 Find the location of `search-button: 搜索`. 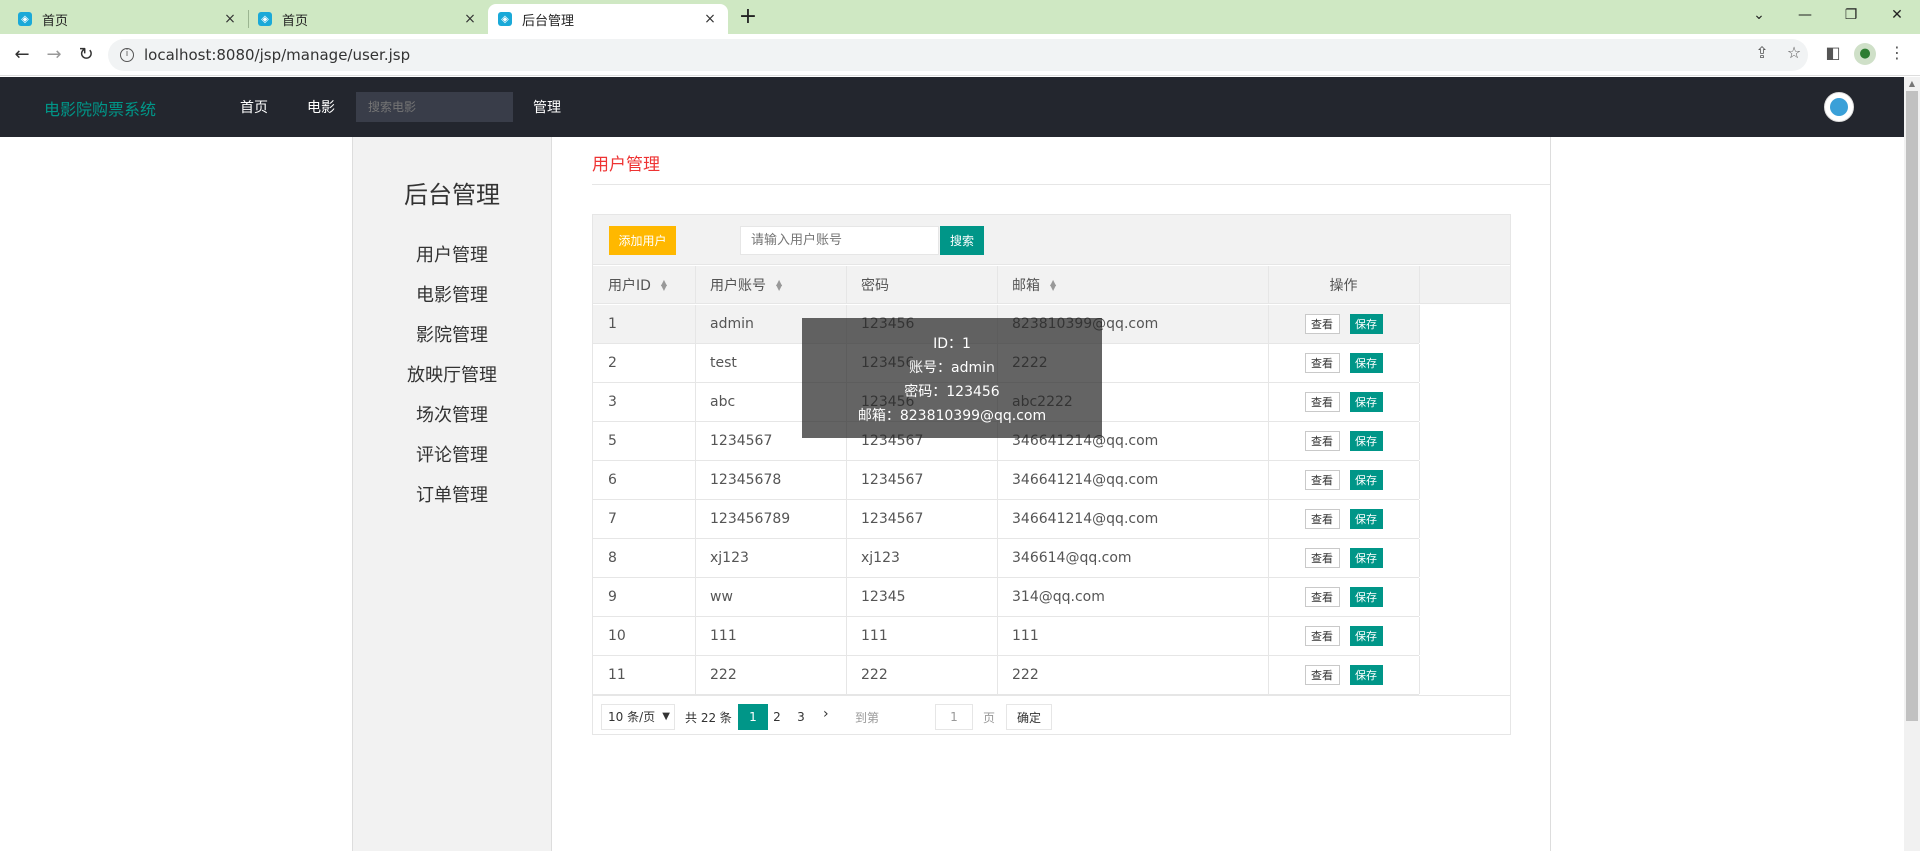

search-button: 搜索 is located at coordinates (962, 240).